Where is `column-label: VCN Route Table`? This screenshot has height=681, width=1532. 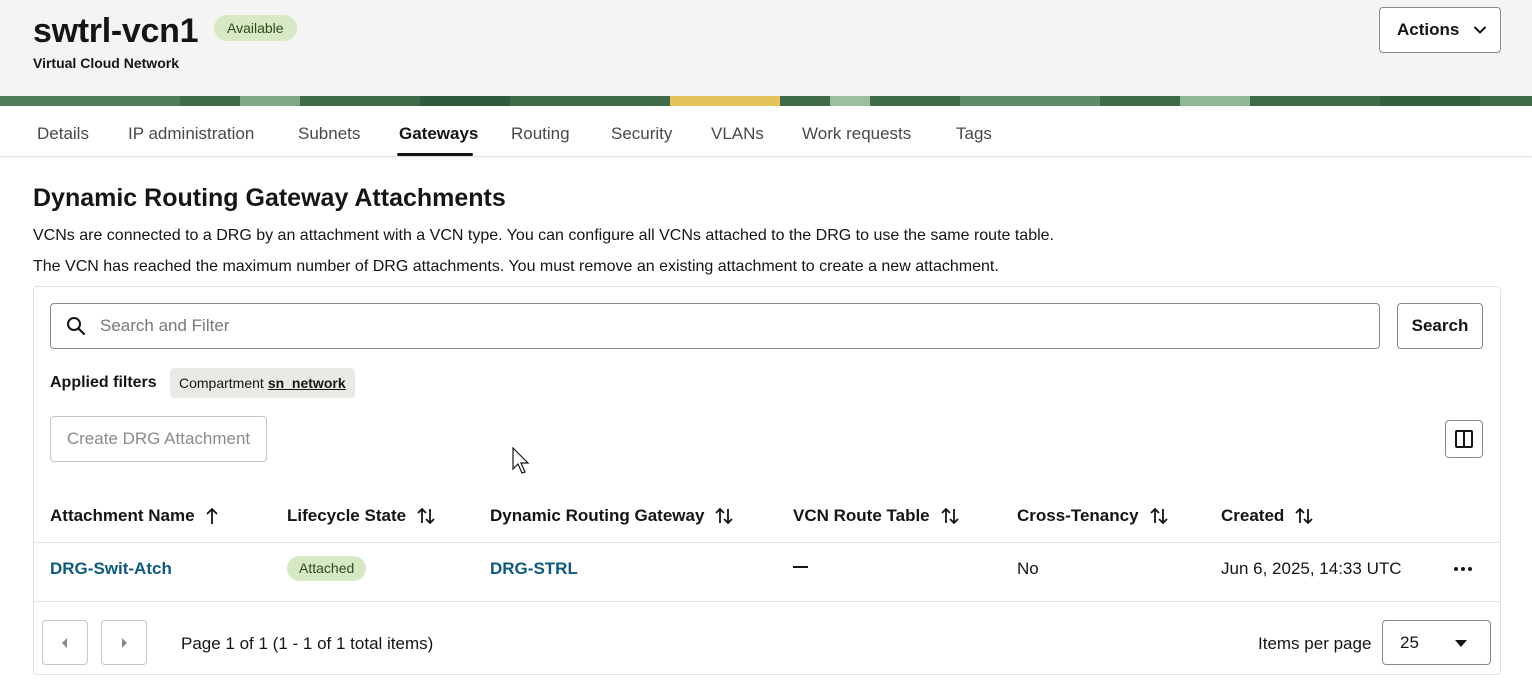
column-label: VCN Route Table is located at coordinates (861, 515).